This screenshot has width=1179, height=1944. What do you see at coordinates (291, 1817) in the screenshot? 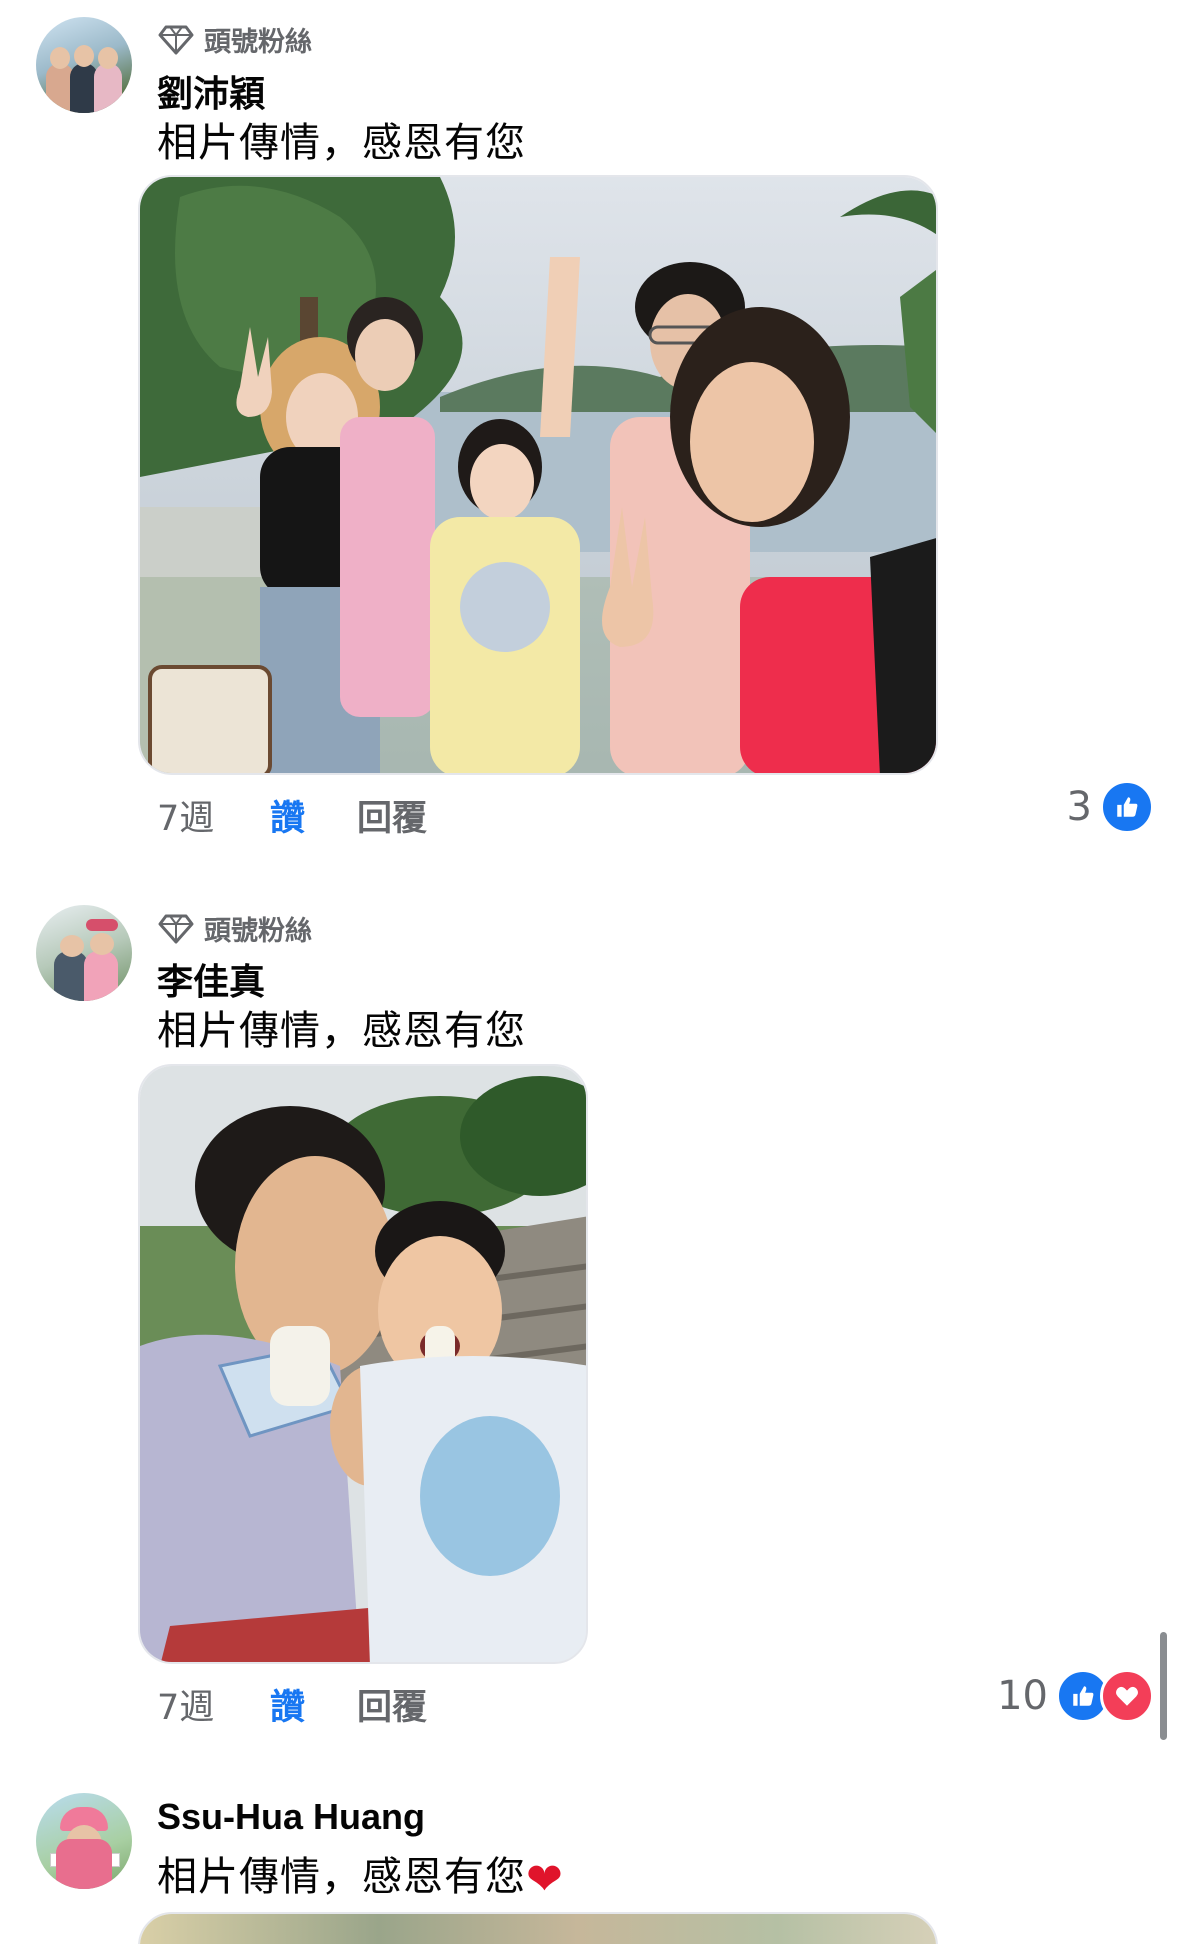
I see `comment-author: Ssu-Hua Huang` at bounding box center [291, 1817].